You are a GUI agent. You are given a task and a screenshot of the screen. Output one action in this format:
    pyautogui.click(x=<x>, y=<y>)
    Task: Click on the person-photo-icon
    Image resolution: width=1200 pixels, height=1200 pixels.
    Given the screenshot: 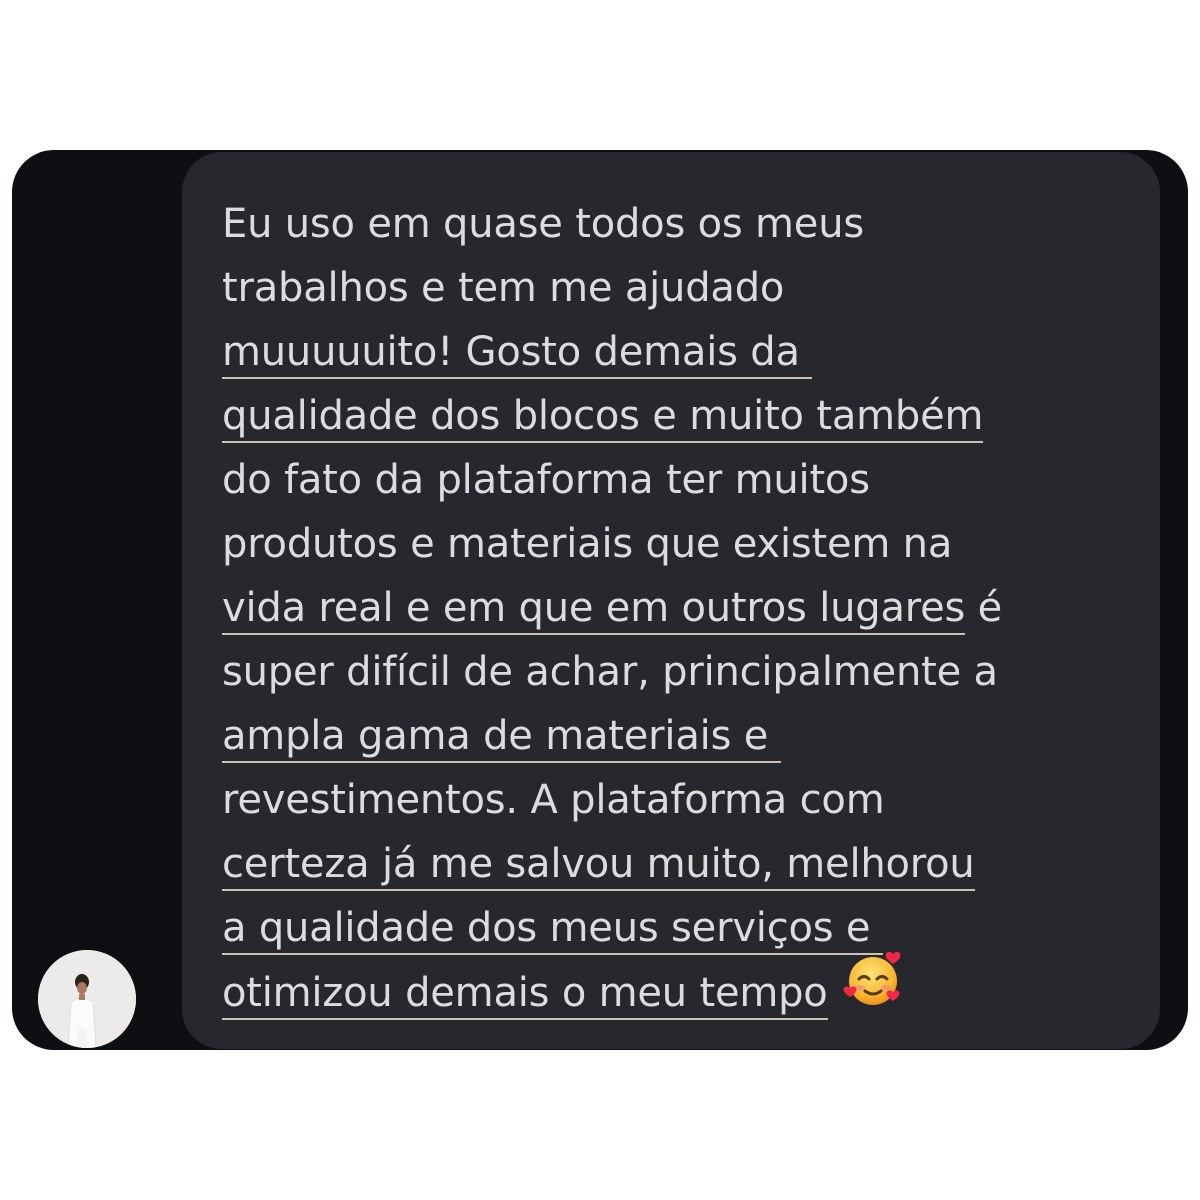 What is the action you would take?
    pyautogui.click(x=87, y=999)
    